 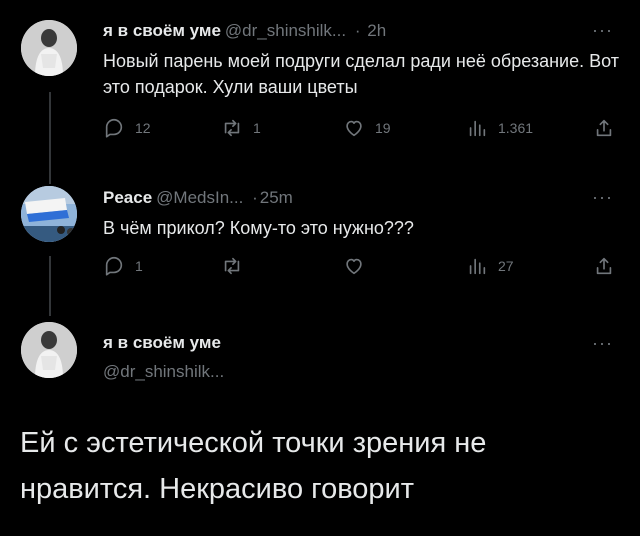 What do you see at coordinates (376, 30) in the screenshot?
I see `timestamp: 2h` at bounding box center [376, 30].